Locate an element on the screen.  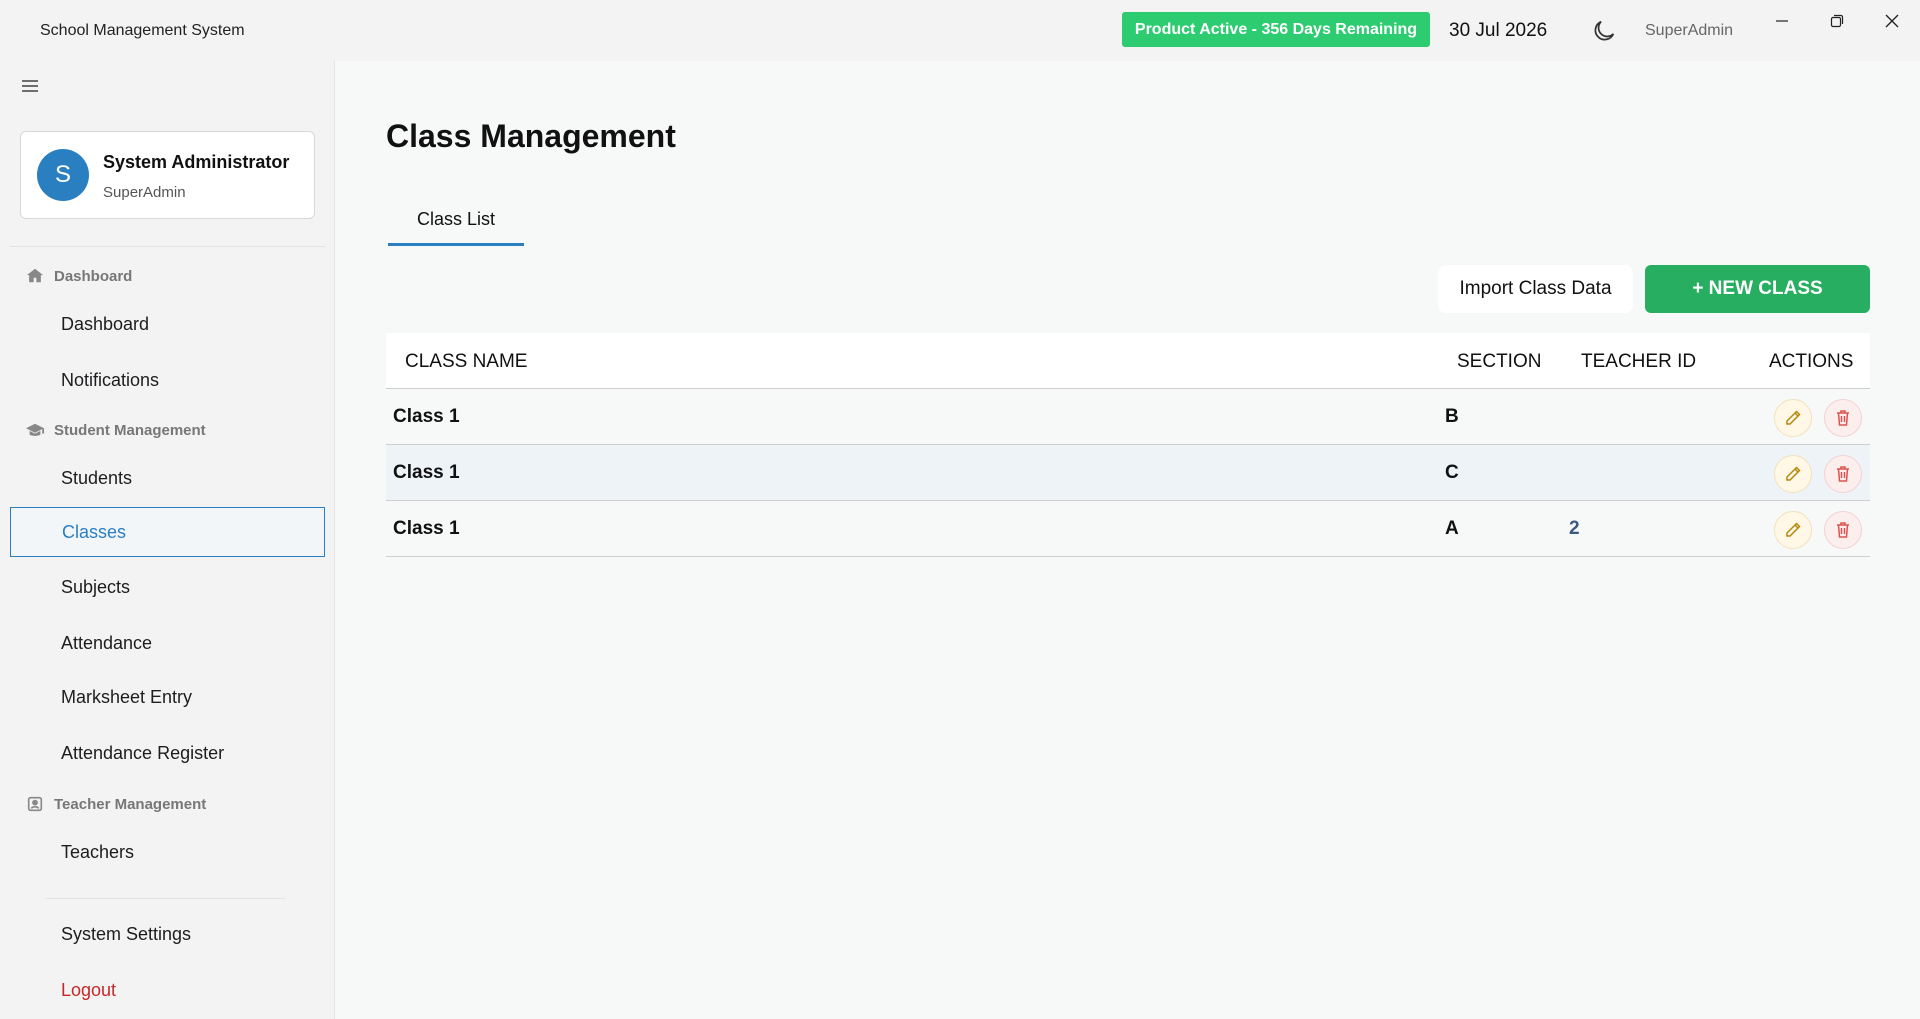
section-student-label: Student Management is located at coordinates (130, 430).